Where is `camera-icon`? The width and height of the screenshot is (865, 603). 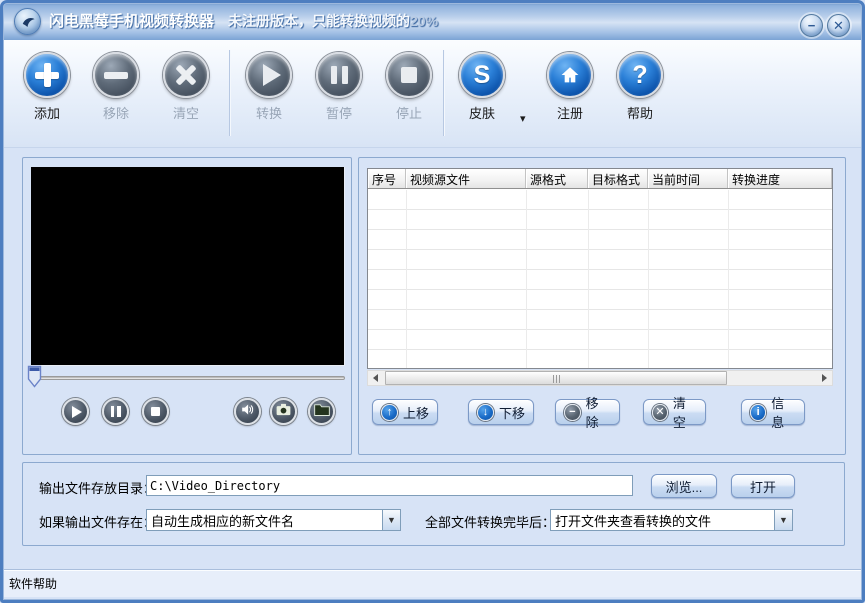
camera-icon is located at coordinates (283, 412).